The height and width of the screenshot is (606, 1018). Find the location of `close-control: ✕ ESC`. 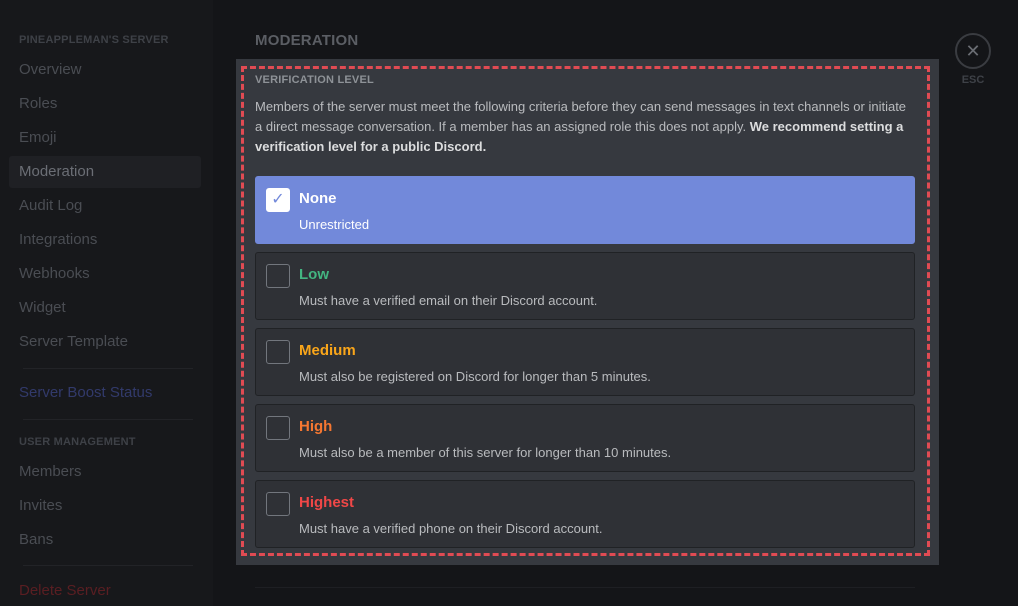

close-control: ✕ ESC is located at coordinates (973, 59).